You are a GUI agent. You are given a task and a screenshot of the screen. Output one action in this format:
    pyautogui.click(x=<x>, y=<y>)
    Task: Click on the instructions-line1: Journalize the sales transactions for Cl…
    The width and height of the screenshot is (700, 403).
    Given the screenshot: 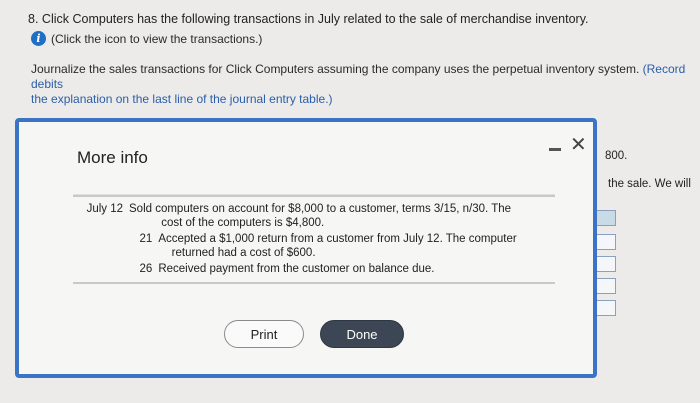 What is the action you would take?
    pyautogui.click(x=335, y=69)
    